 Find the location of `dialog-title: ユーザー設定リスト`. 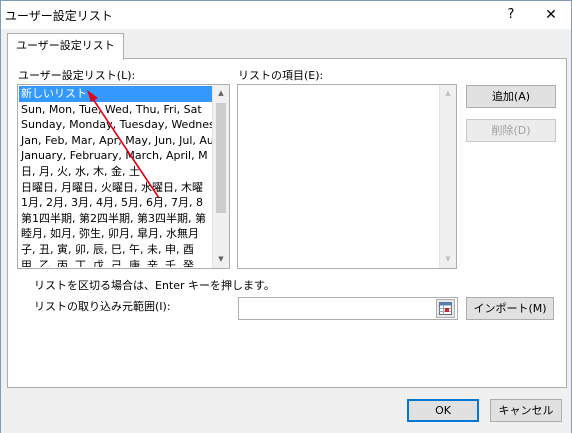

dialog-title: ユーザー設定リスト is located at coordinates (59, 16).